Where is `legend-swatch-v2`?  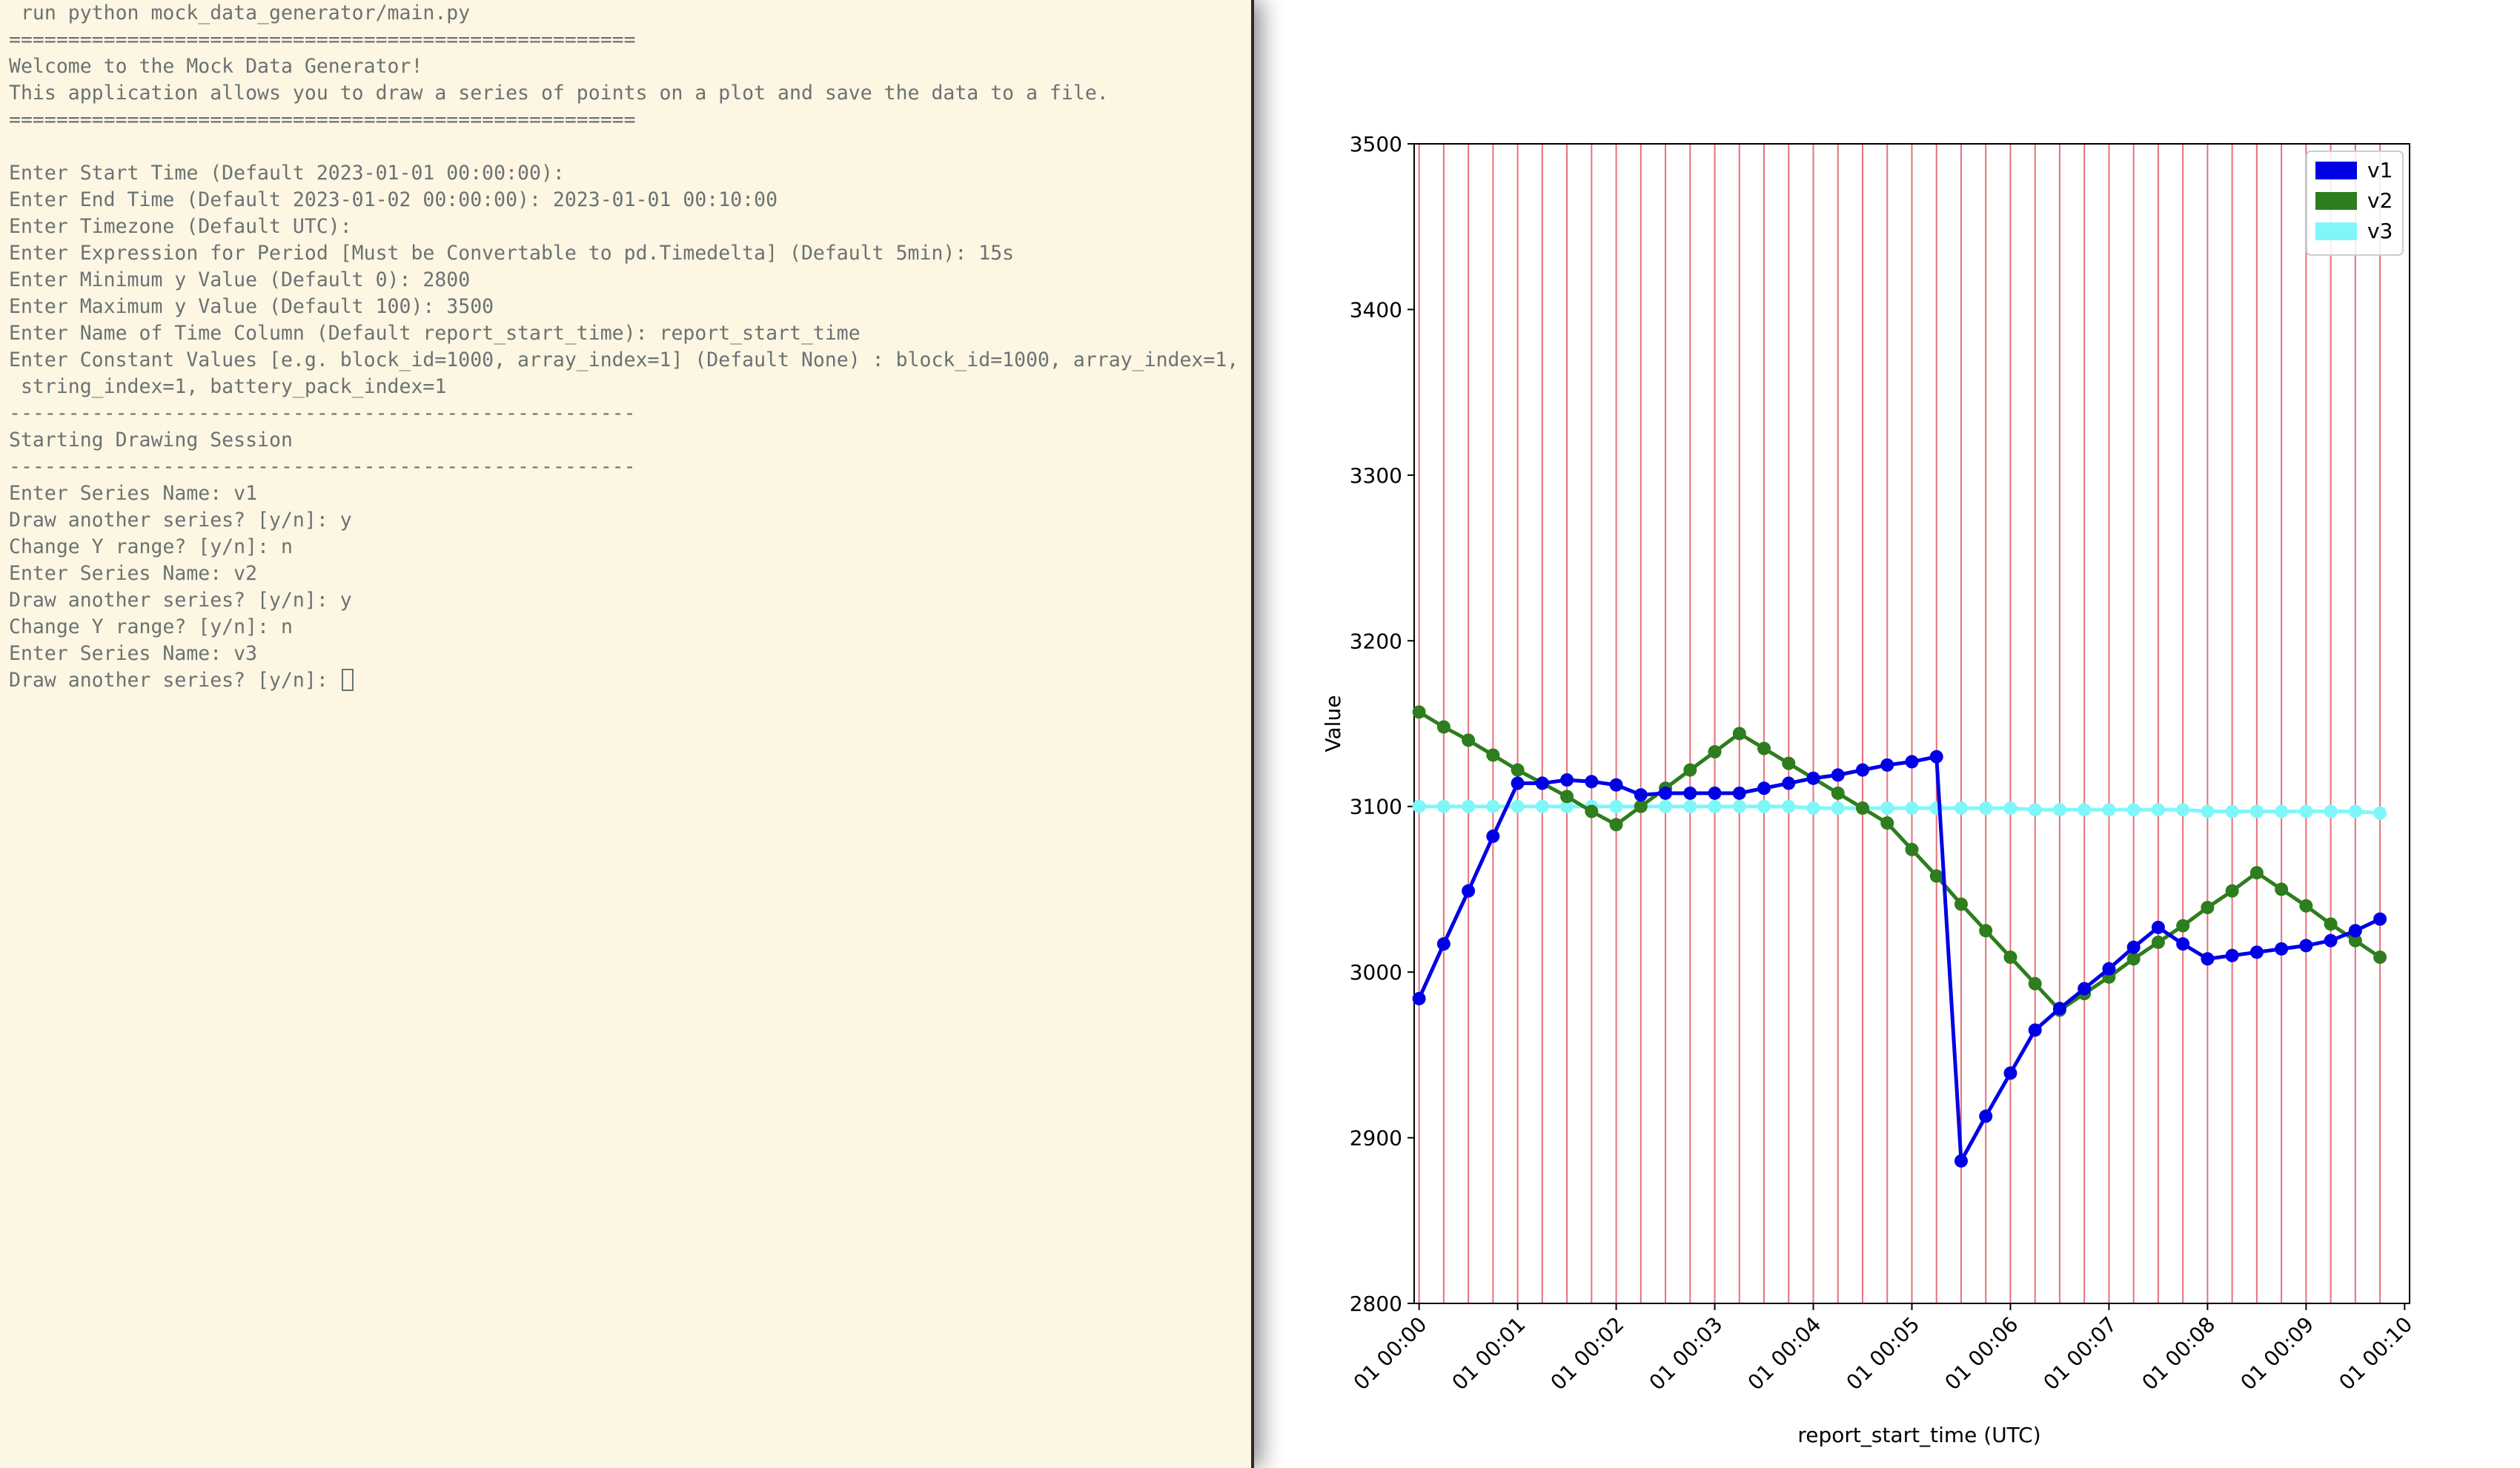
legend-swatch-v2 is located at coordinates (2336, 201).